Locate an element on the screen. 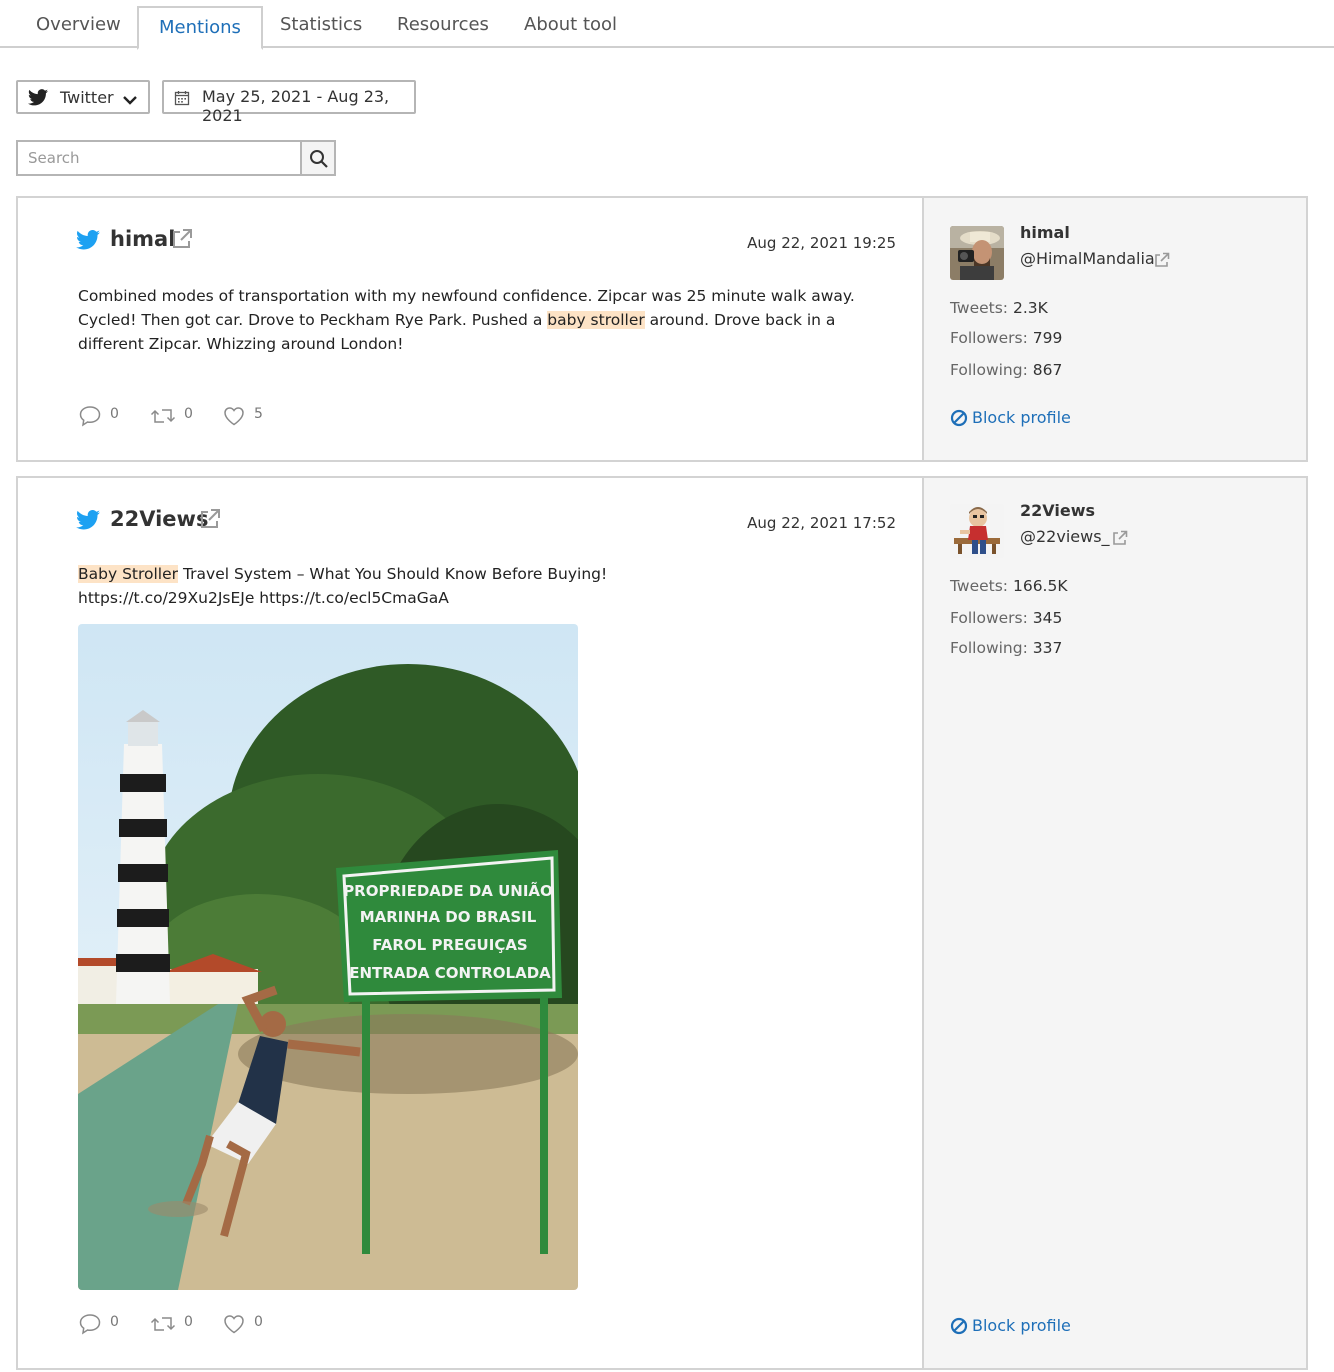  author-name: 22Views is located at coordinates (159, 519).